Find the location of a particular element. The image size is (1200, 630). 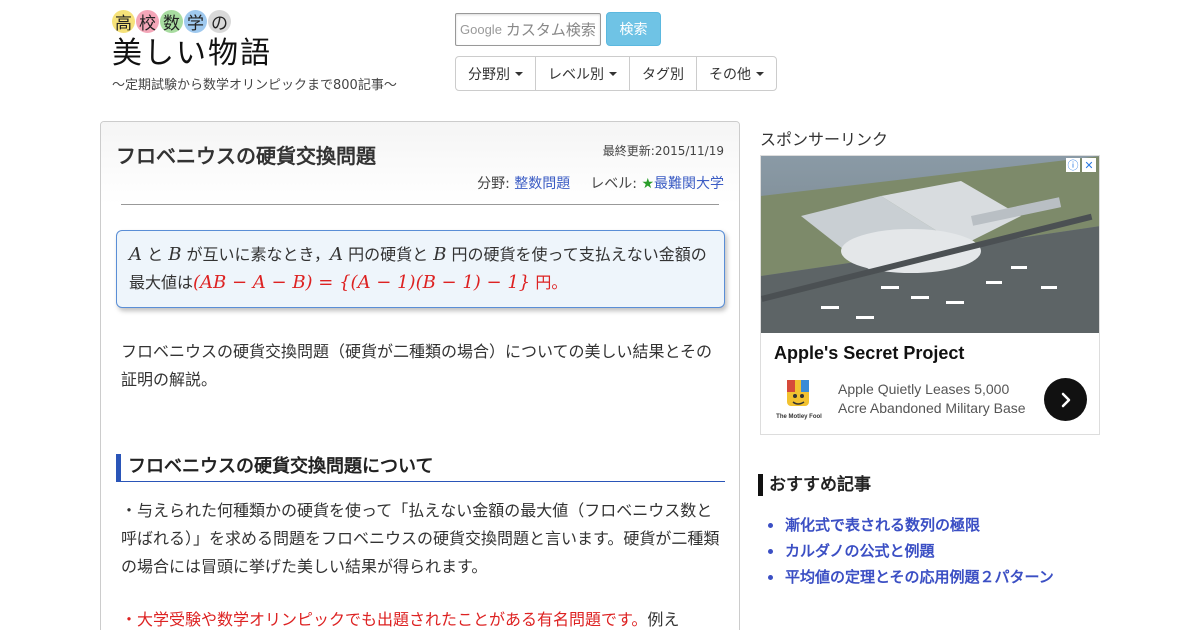

body-text: 例え is located at coordinates (663, 619).